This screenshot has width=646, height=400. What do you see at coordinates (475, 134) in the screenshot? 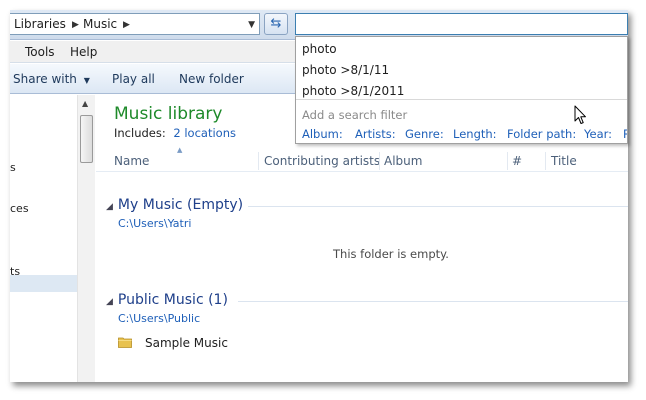
I see `filter-length: Length:` at bounding box center [475, 134].